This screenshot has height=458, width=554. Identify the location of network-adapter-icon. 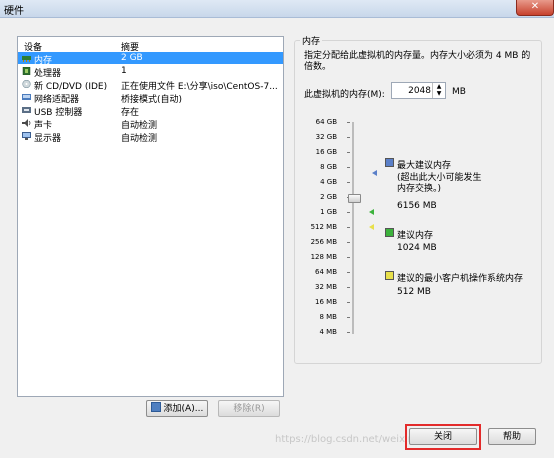
(26, 97).